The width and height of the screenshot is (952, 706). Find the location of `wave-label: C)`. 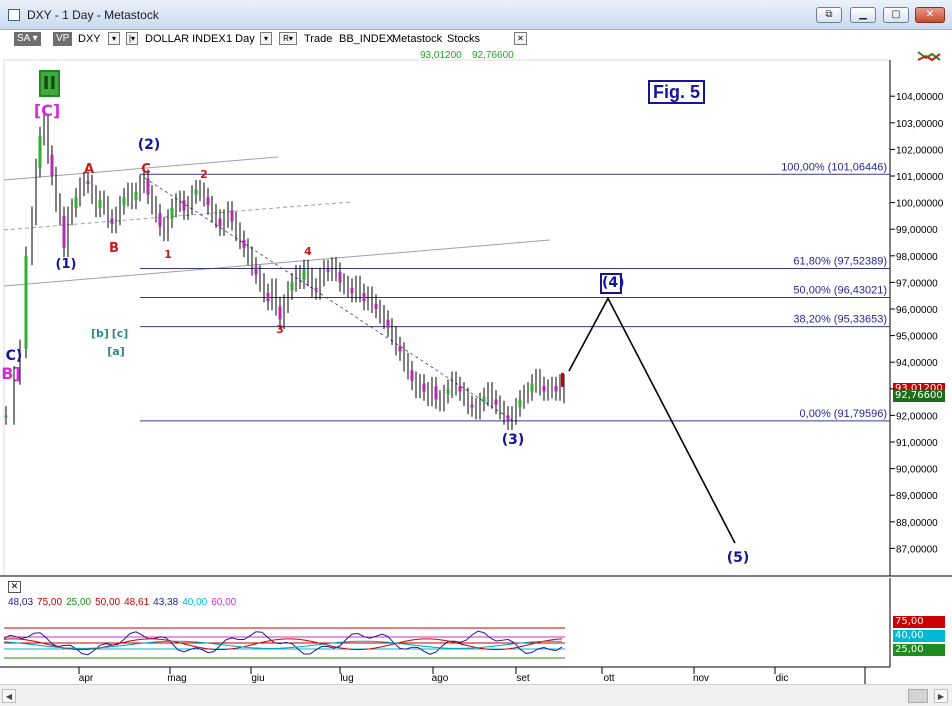

wave-label: C) is located at coordinates (14, 356).